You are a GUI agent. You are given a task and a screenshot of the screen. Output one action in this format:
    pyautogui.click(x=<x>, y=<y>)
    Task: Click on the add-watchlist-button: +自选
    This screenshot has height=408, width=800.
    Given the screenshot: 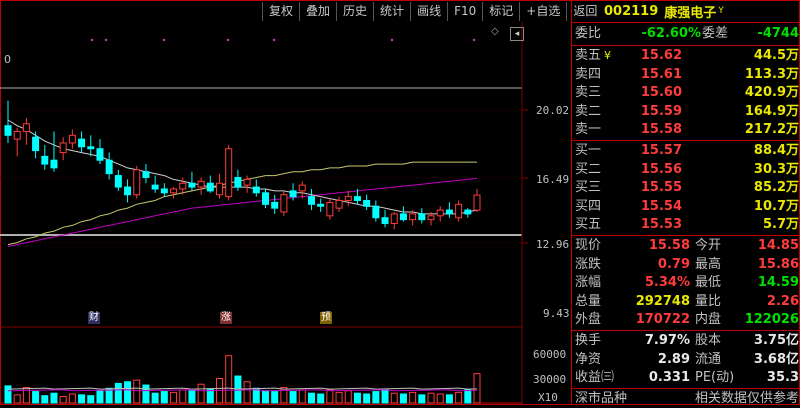 What is the action you would take?
    pyautogui.click(x=542, y=11)
    